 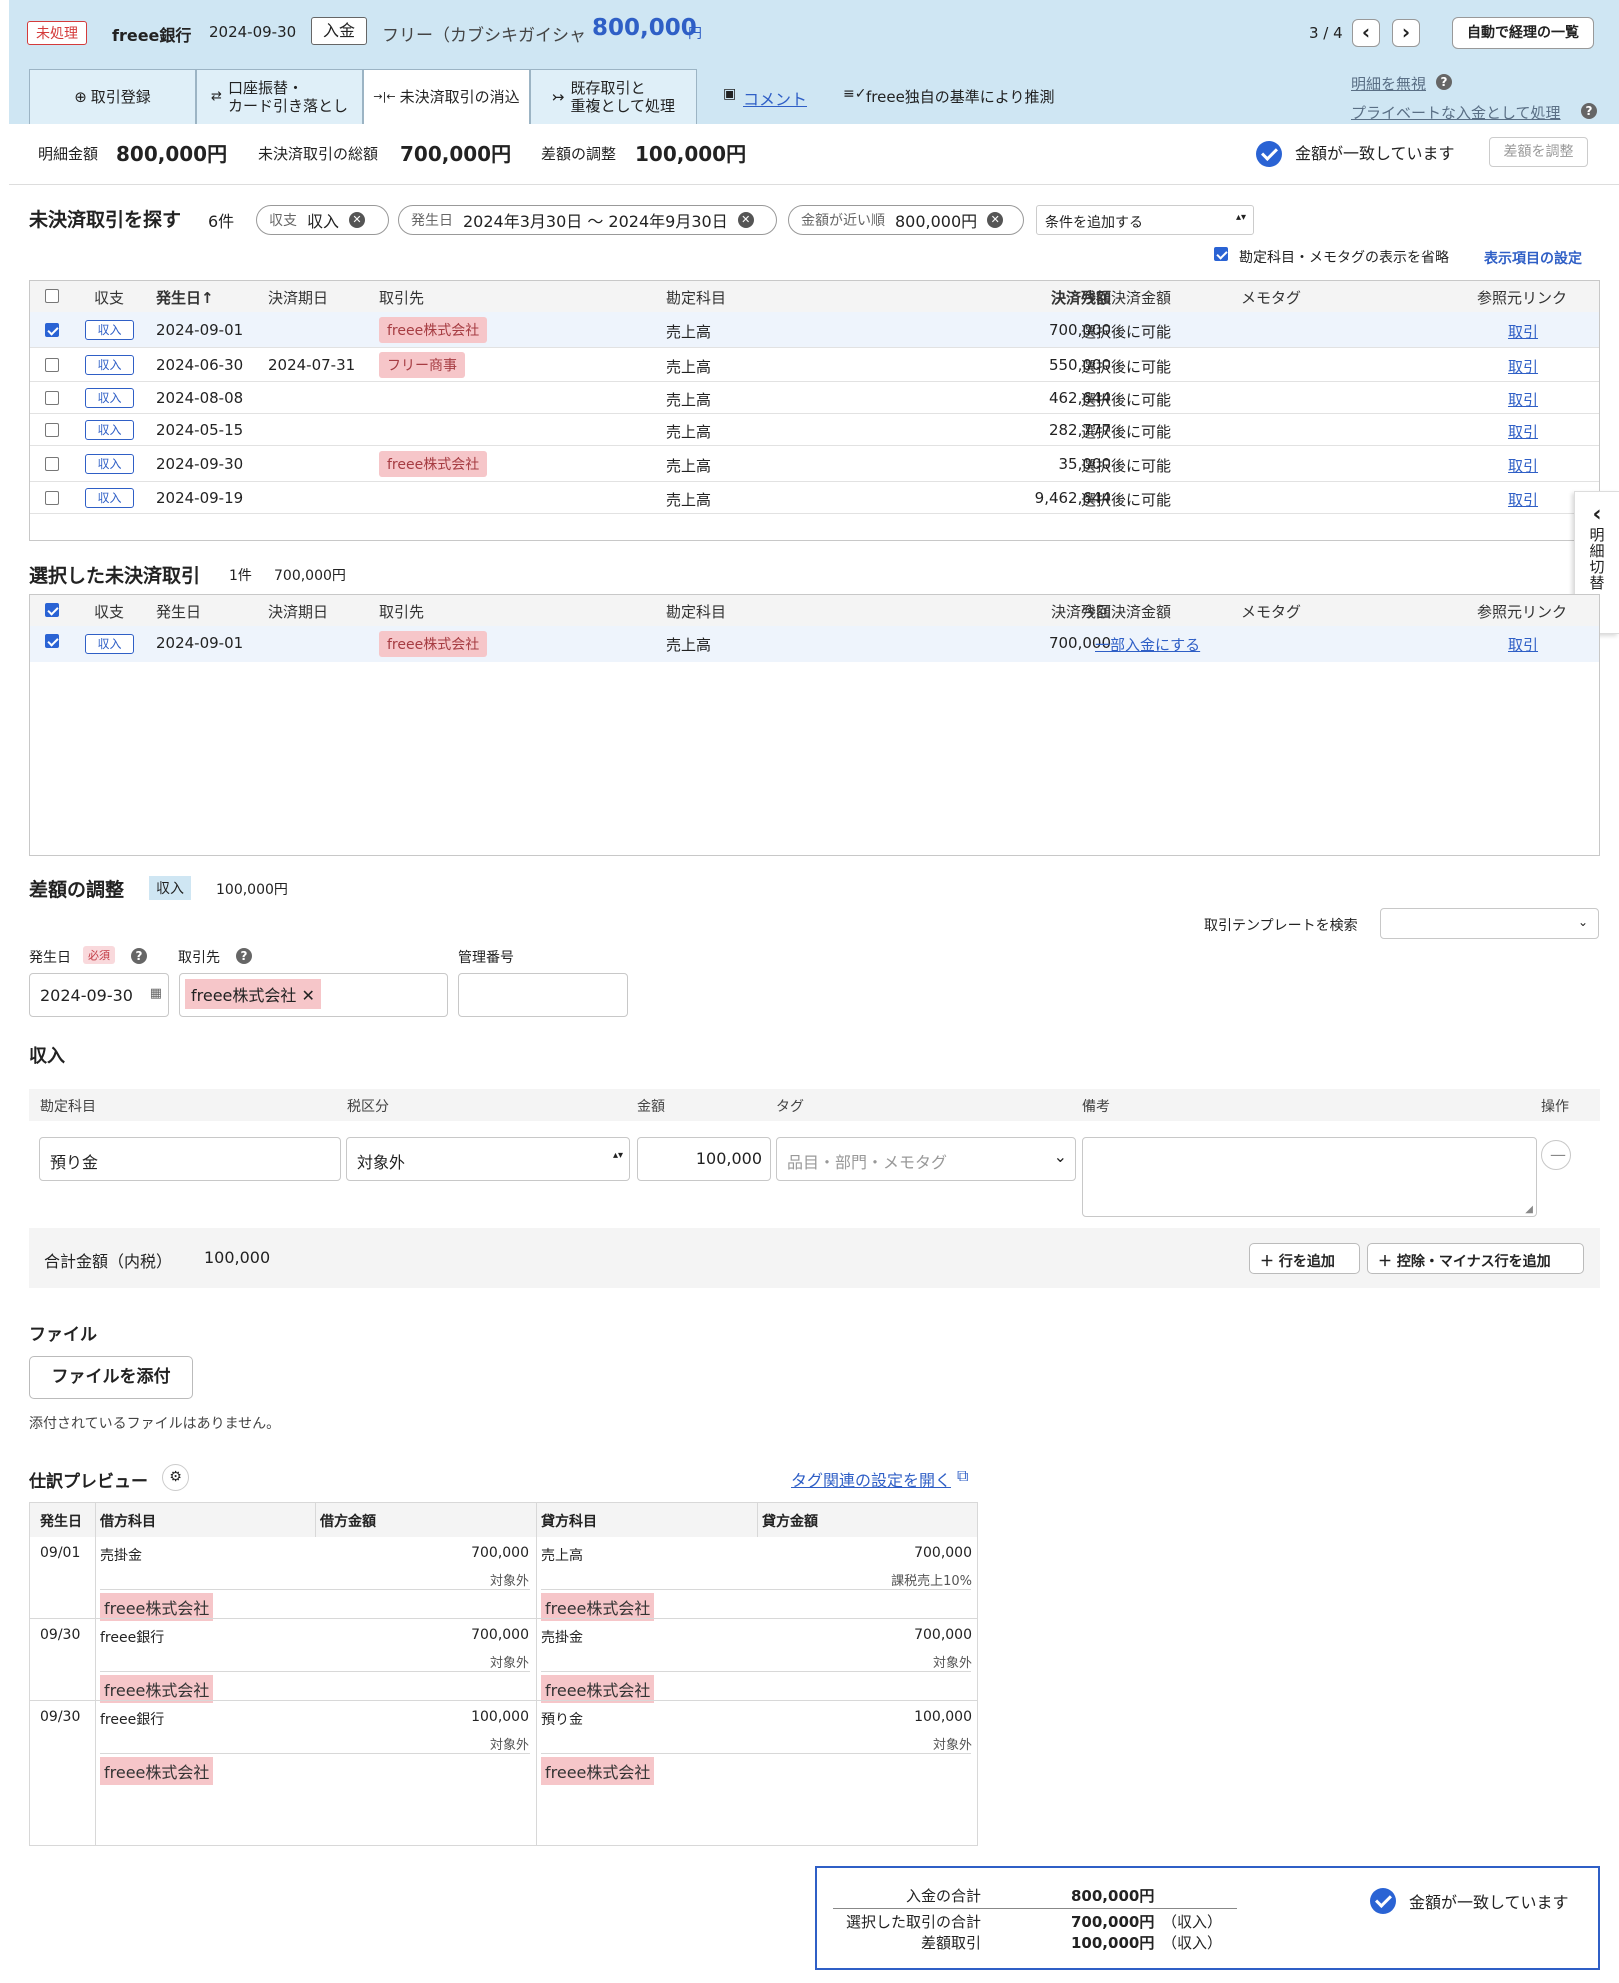 What do you see at coordinates (1529, 1209) in the screenshot?
I see `resize-handle-icon: ◢` at bounding box center [1529, 1209].